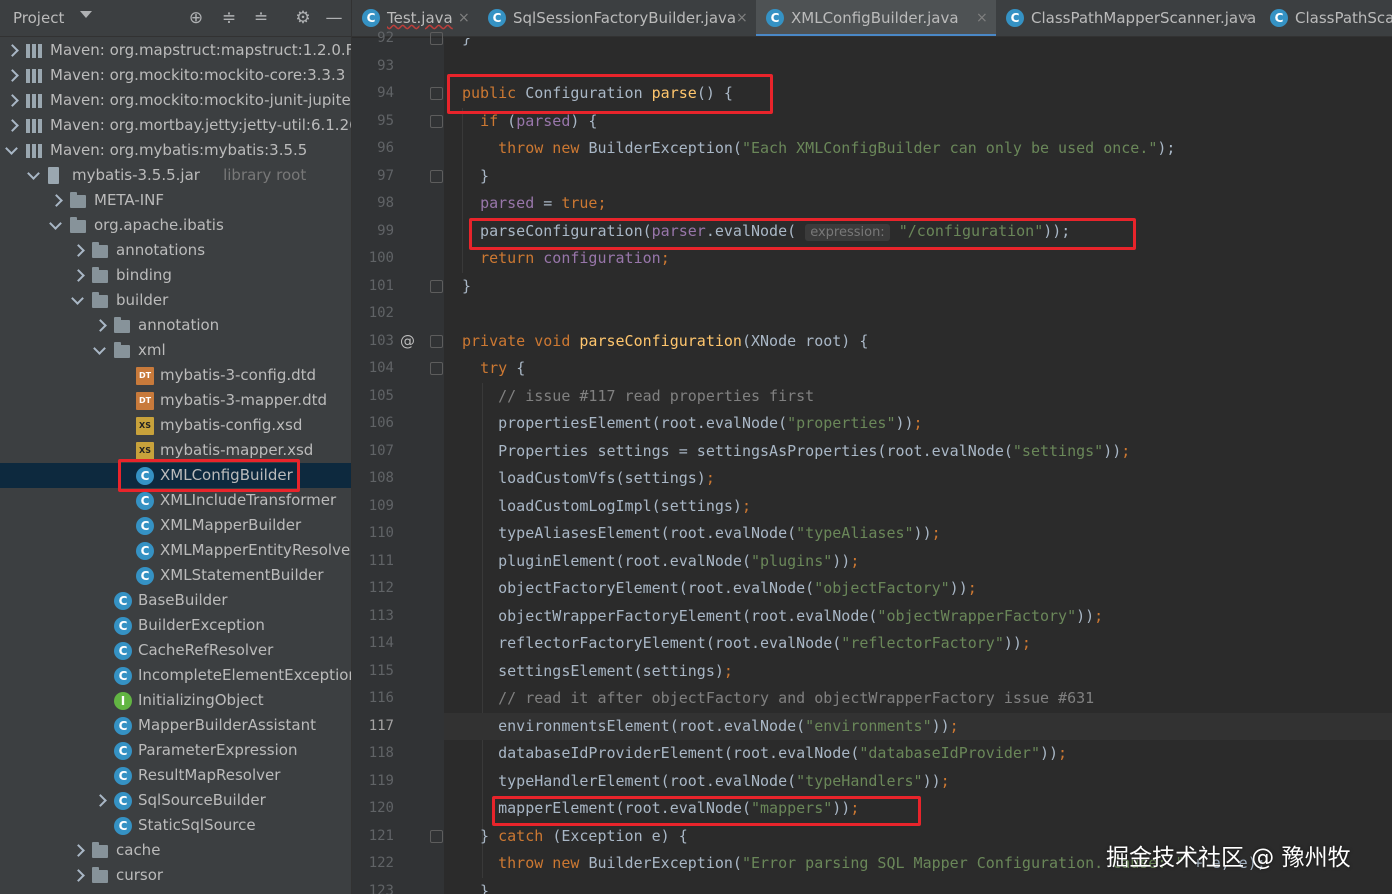  Describe the element at coordinates (175, 600) in the screenshot. I see `tree-item: C BaseBuilder` at that location.